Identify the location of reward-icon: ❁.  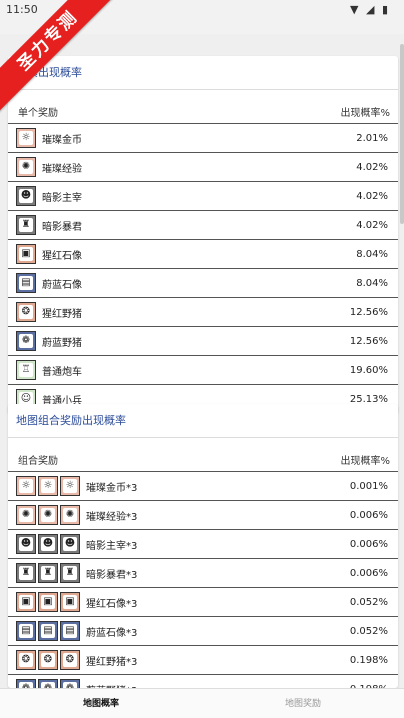
(26, 341).